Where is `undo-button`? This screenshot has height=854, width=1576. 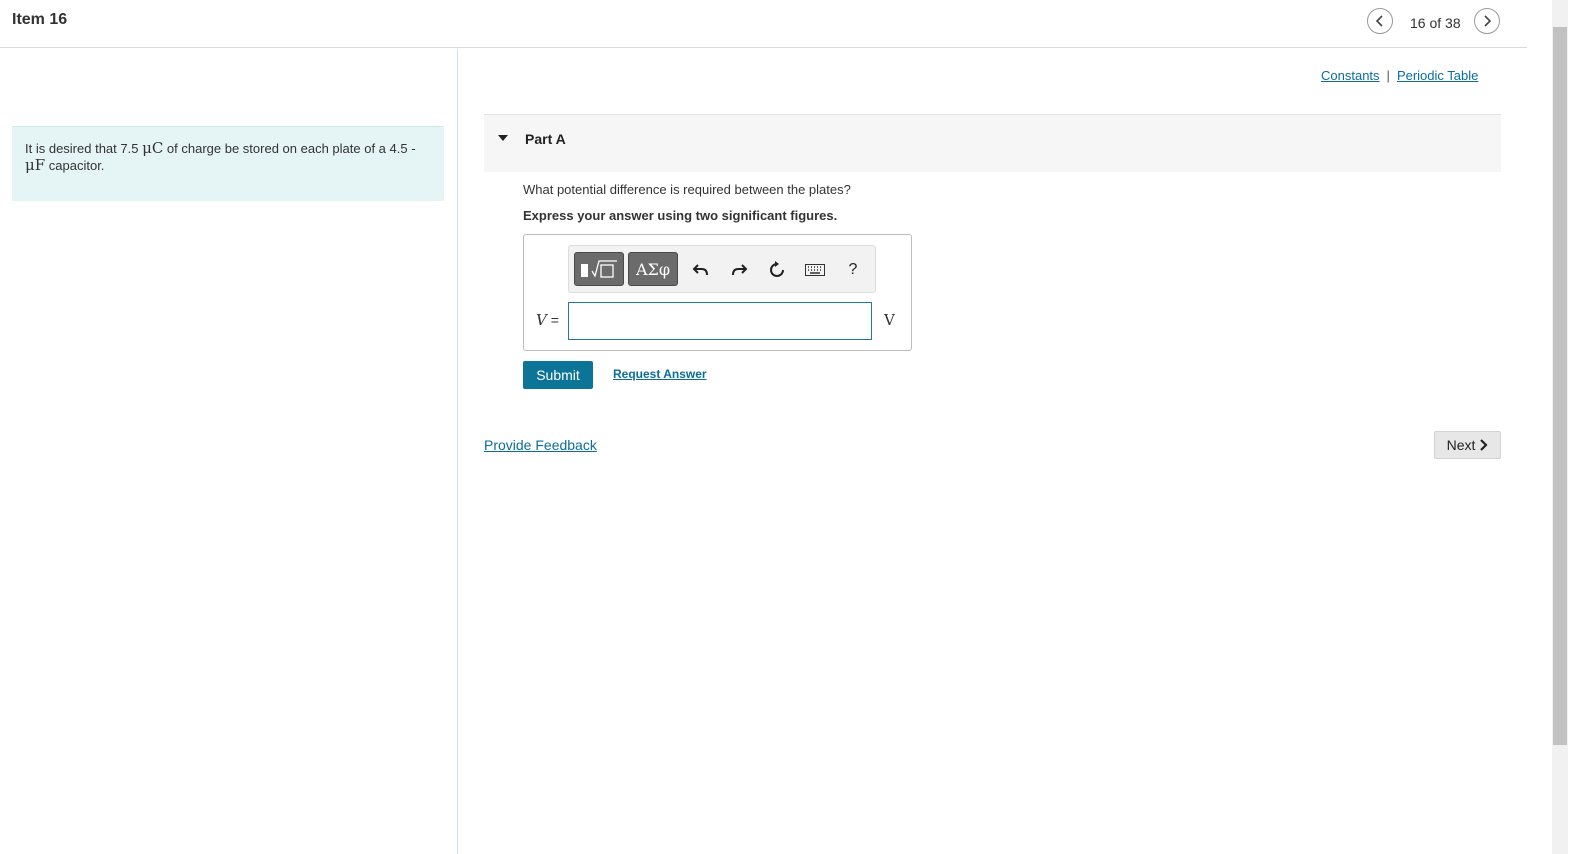
undo-button is located at coordinates (701, 270).